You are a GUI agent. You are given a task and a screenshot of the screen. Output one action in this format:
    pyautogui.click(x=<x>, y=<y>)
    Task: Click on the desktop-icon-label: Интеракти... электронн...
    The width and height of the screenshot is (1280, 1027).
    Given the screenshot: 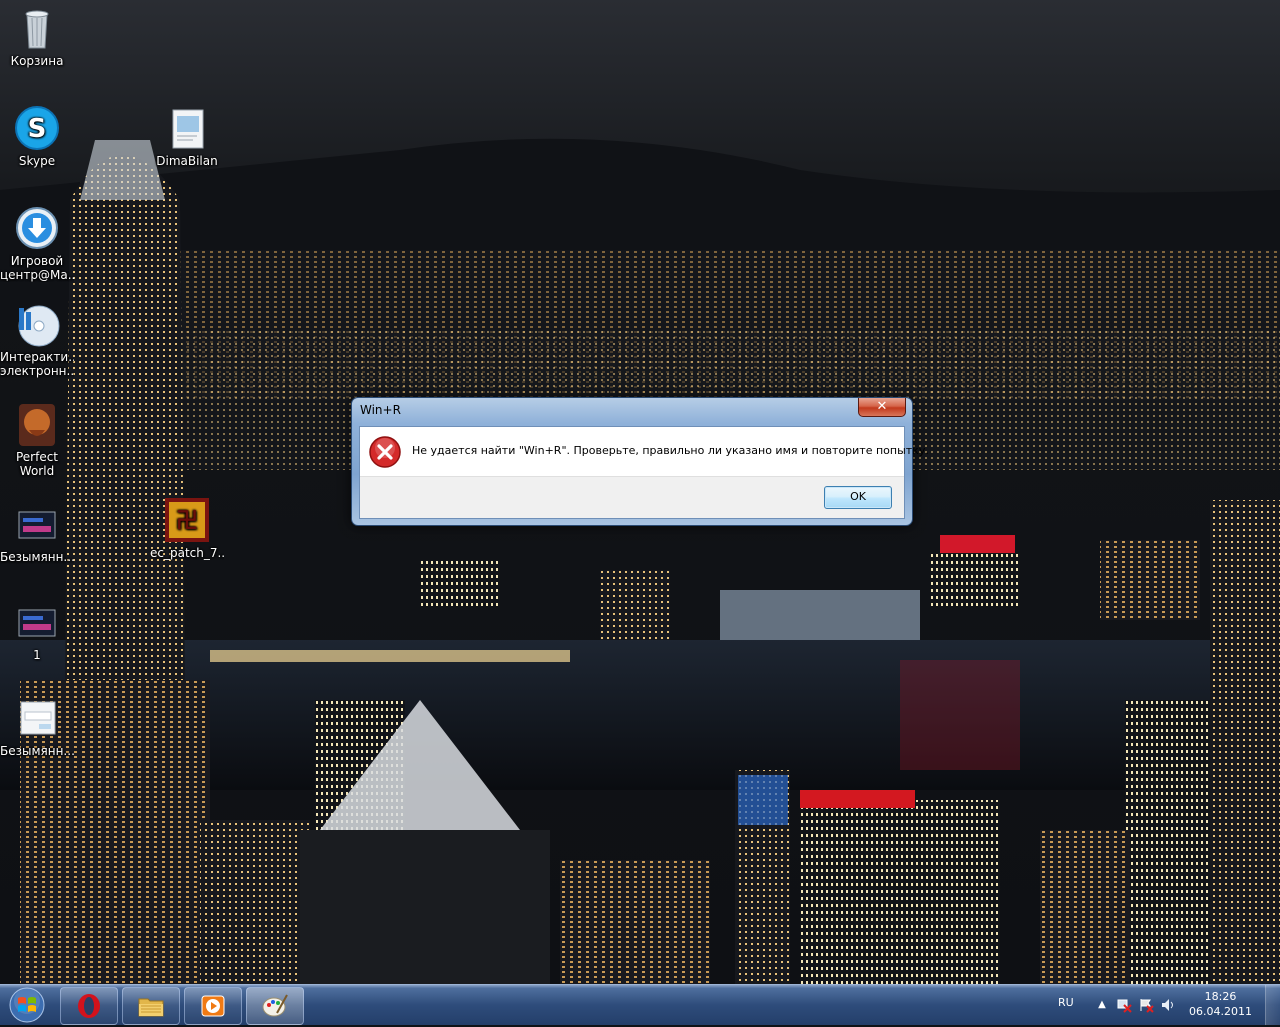 What is the action you would take?
    pyautogui.click(x=37, y=364)
    